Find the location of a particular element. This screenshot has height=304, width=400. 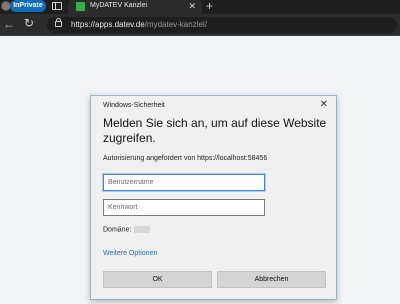

back-arrow-icon: ← is located at coordinates (9, 24).